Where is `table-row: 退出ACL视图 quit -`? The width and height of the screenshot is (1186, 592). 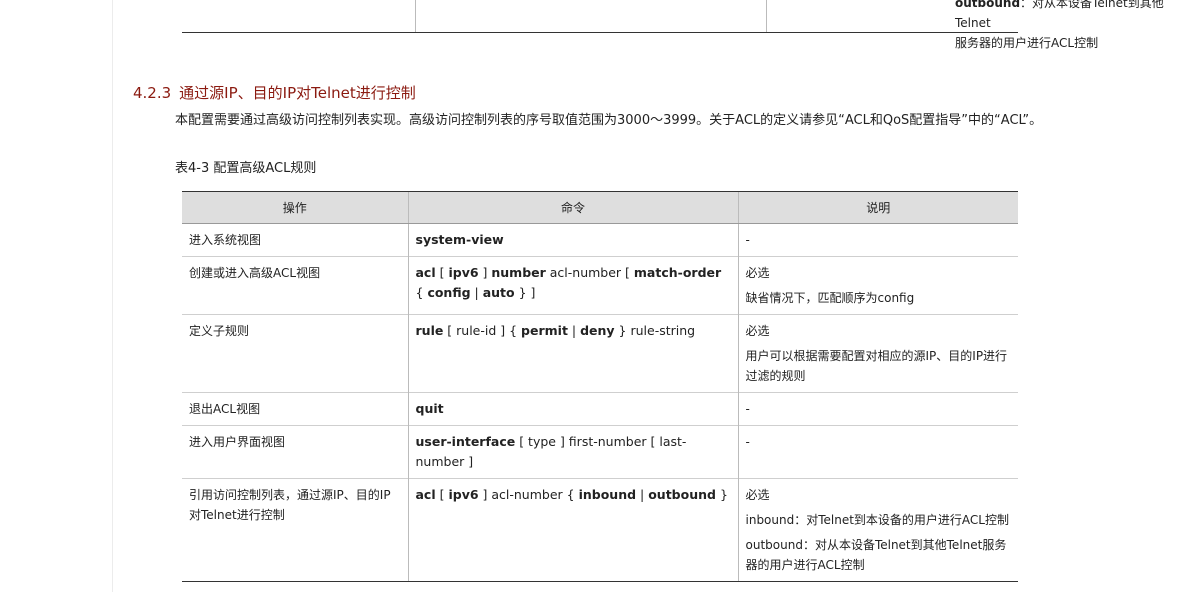 table-row: 退出ACL视图 quit - is located at coordinates (600, 409).